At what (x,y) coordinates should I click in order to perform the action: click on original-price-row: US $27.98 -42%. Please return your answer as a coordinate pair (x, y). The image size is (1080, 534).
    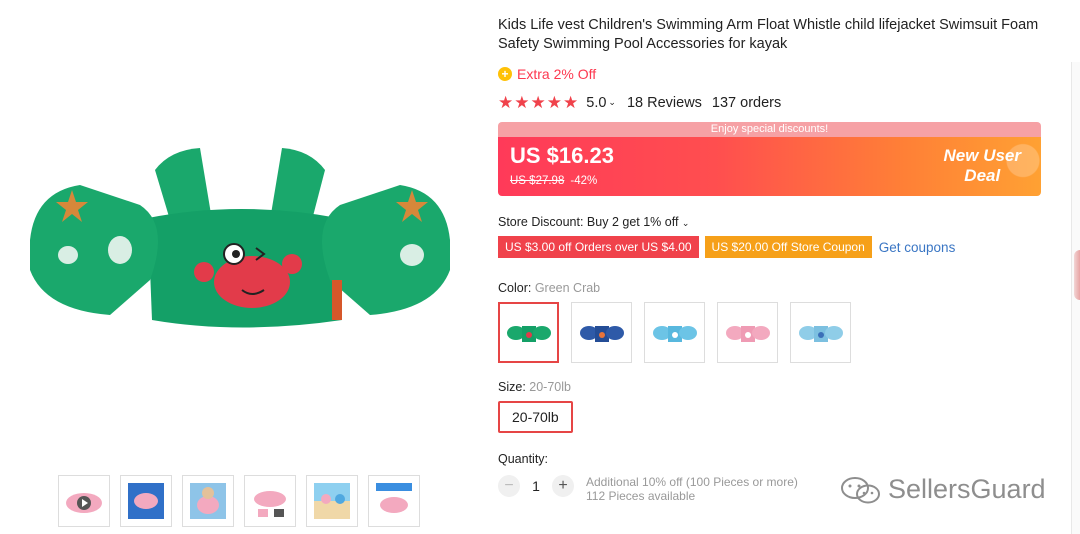
    Looking at the image, I should click on (553, 181).